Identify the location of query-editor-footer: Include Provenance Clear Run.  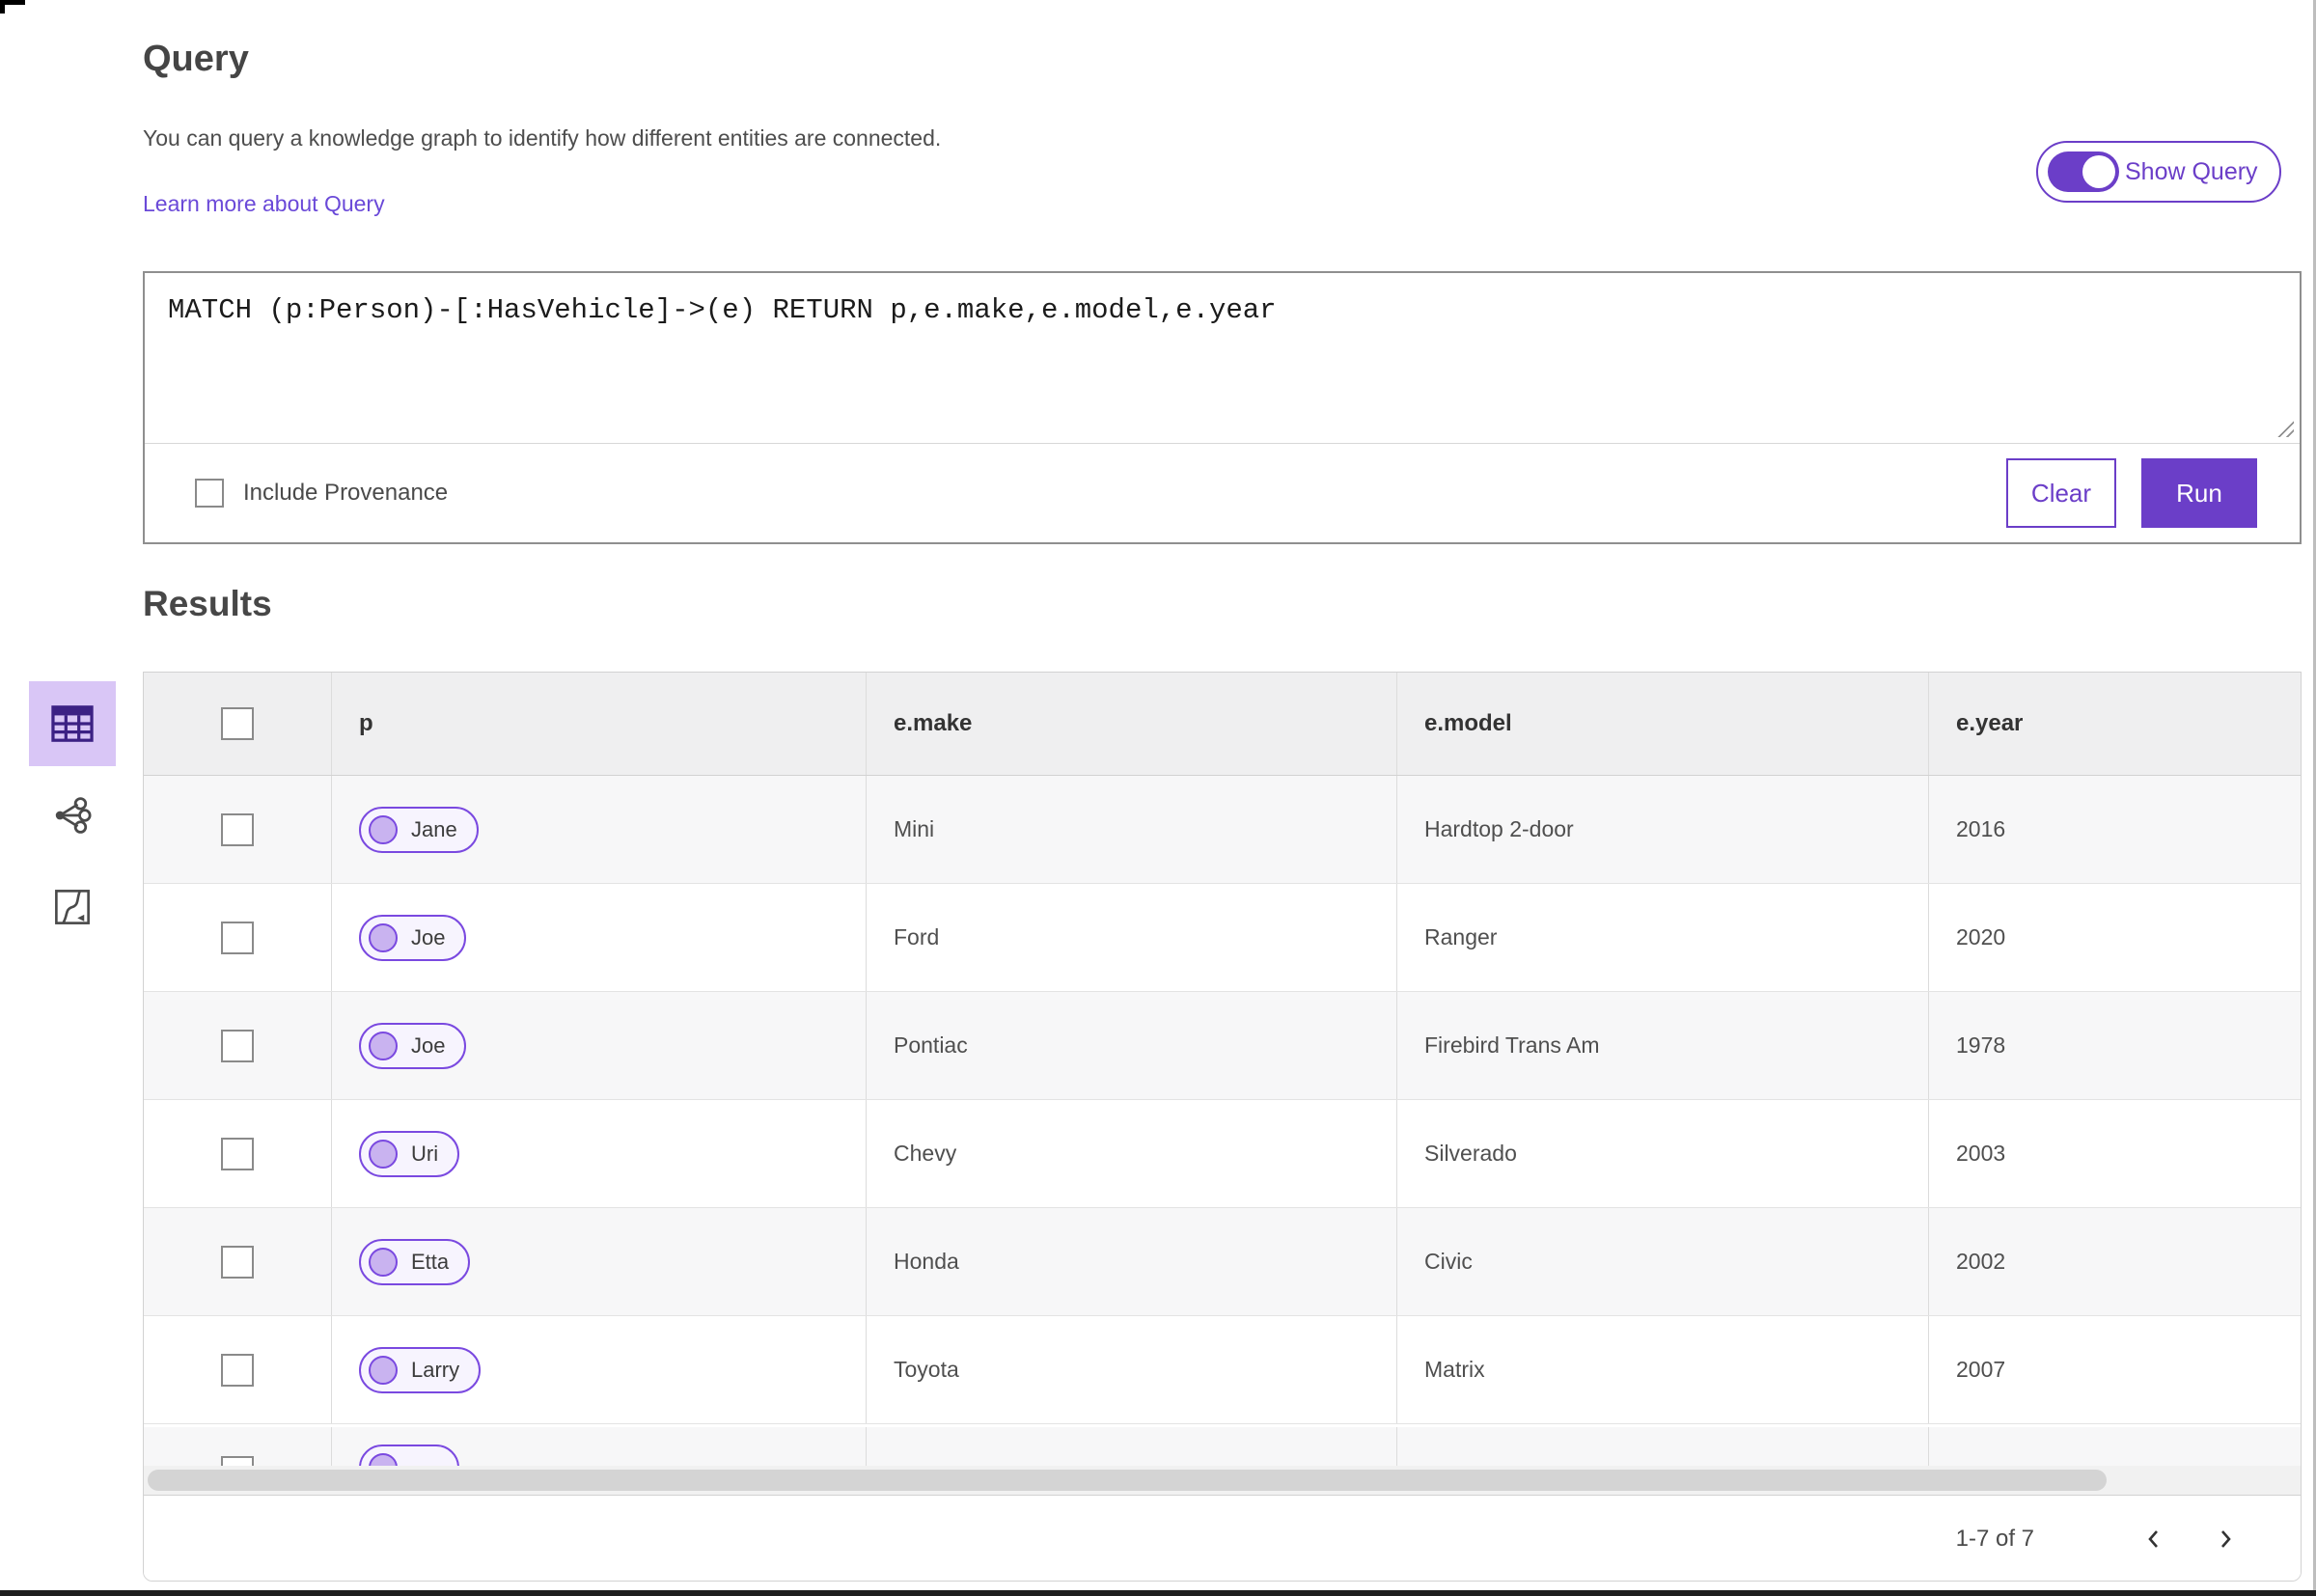
(1222, 493).